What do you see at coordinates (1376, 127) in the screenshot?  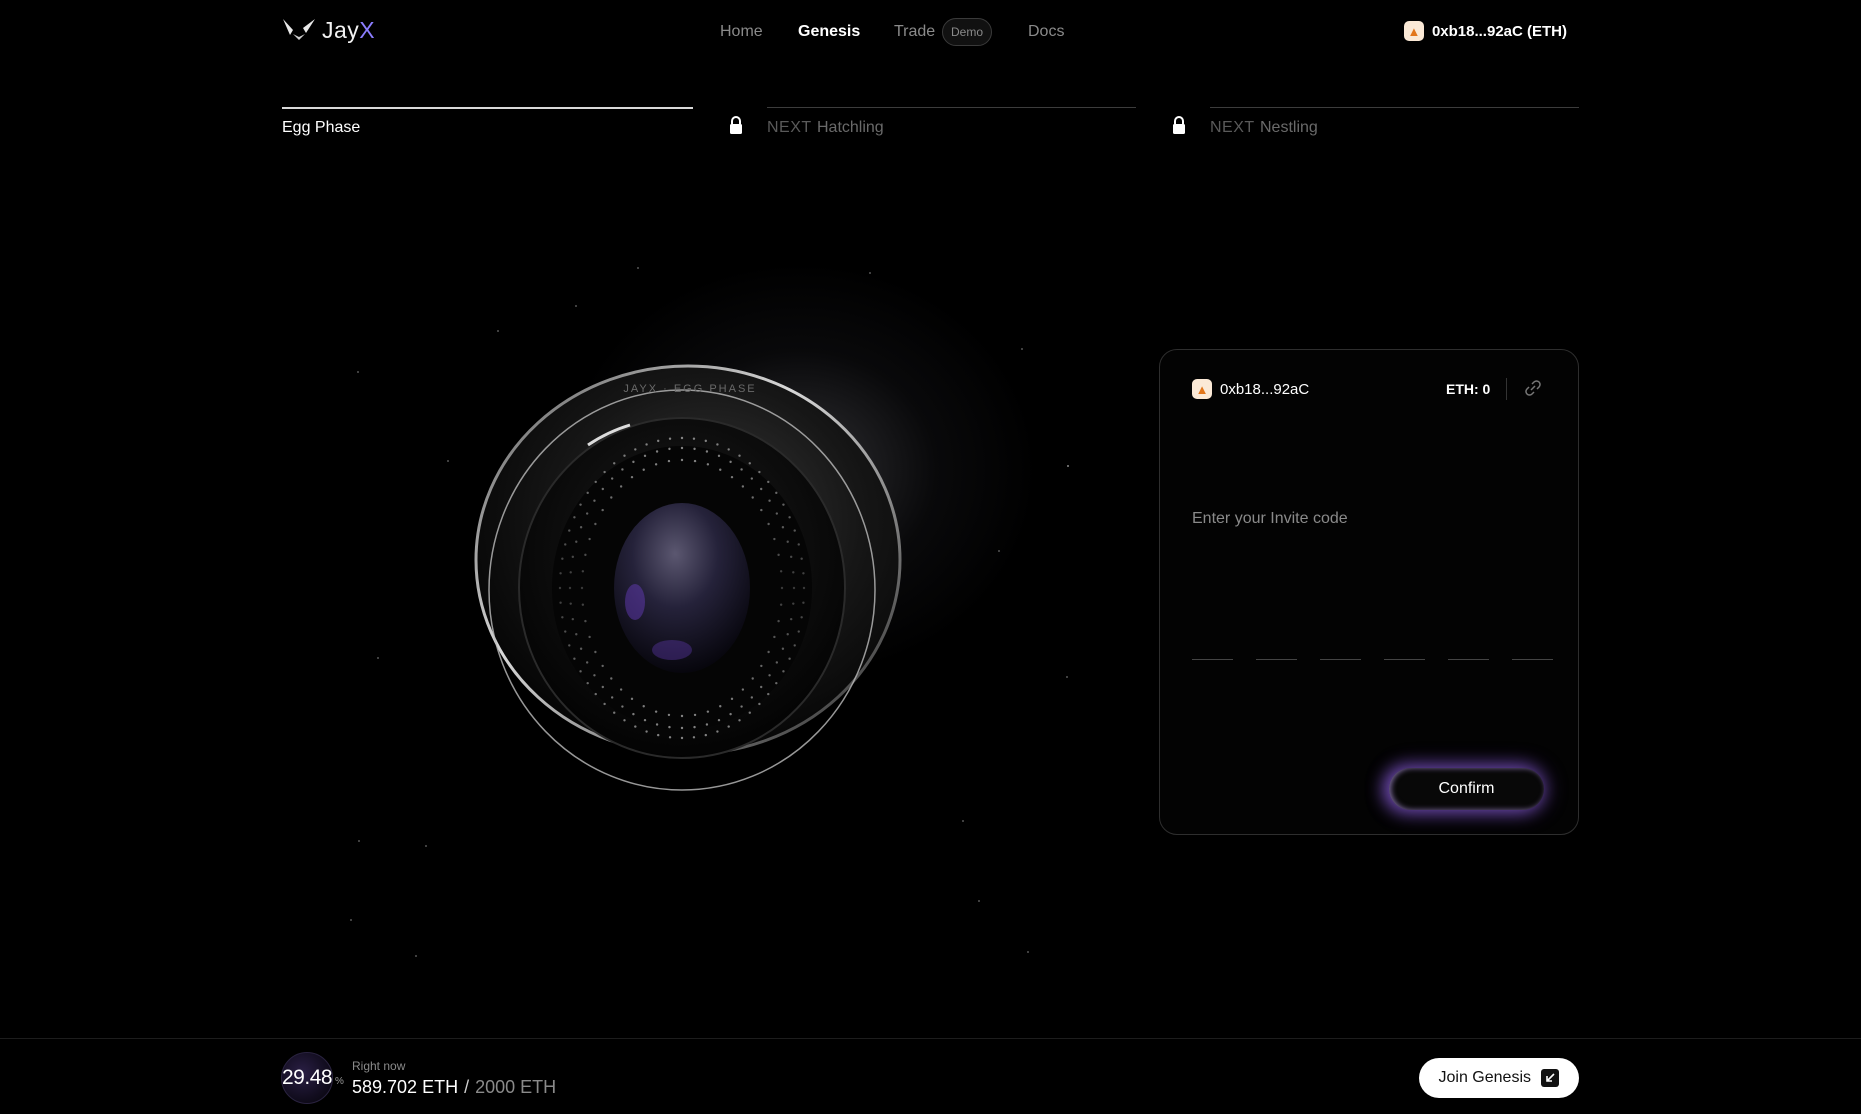 I see `phase-tab-nestling: NEXT Nestling` at bounding box center [1376, 127].